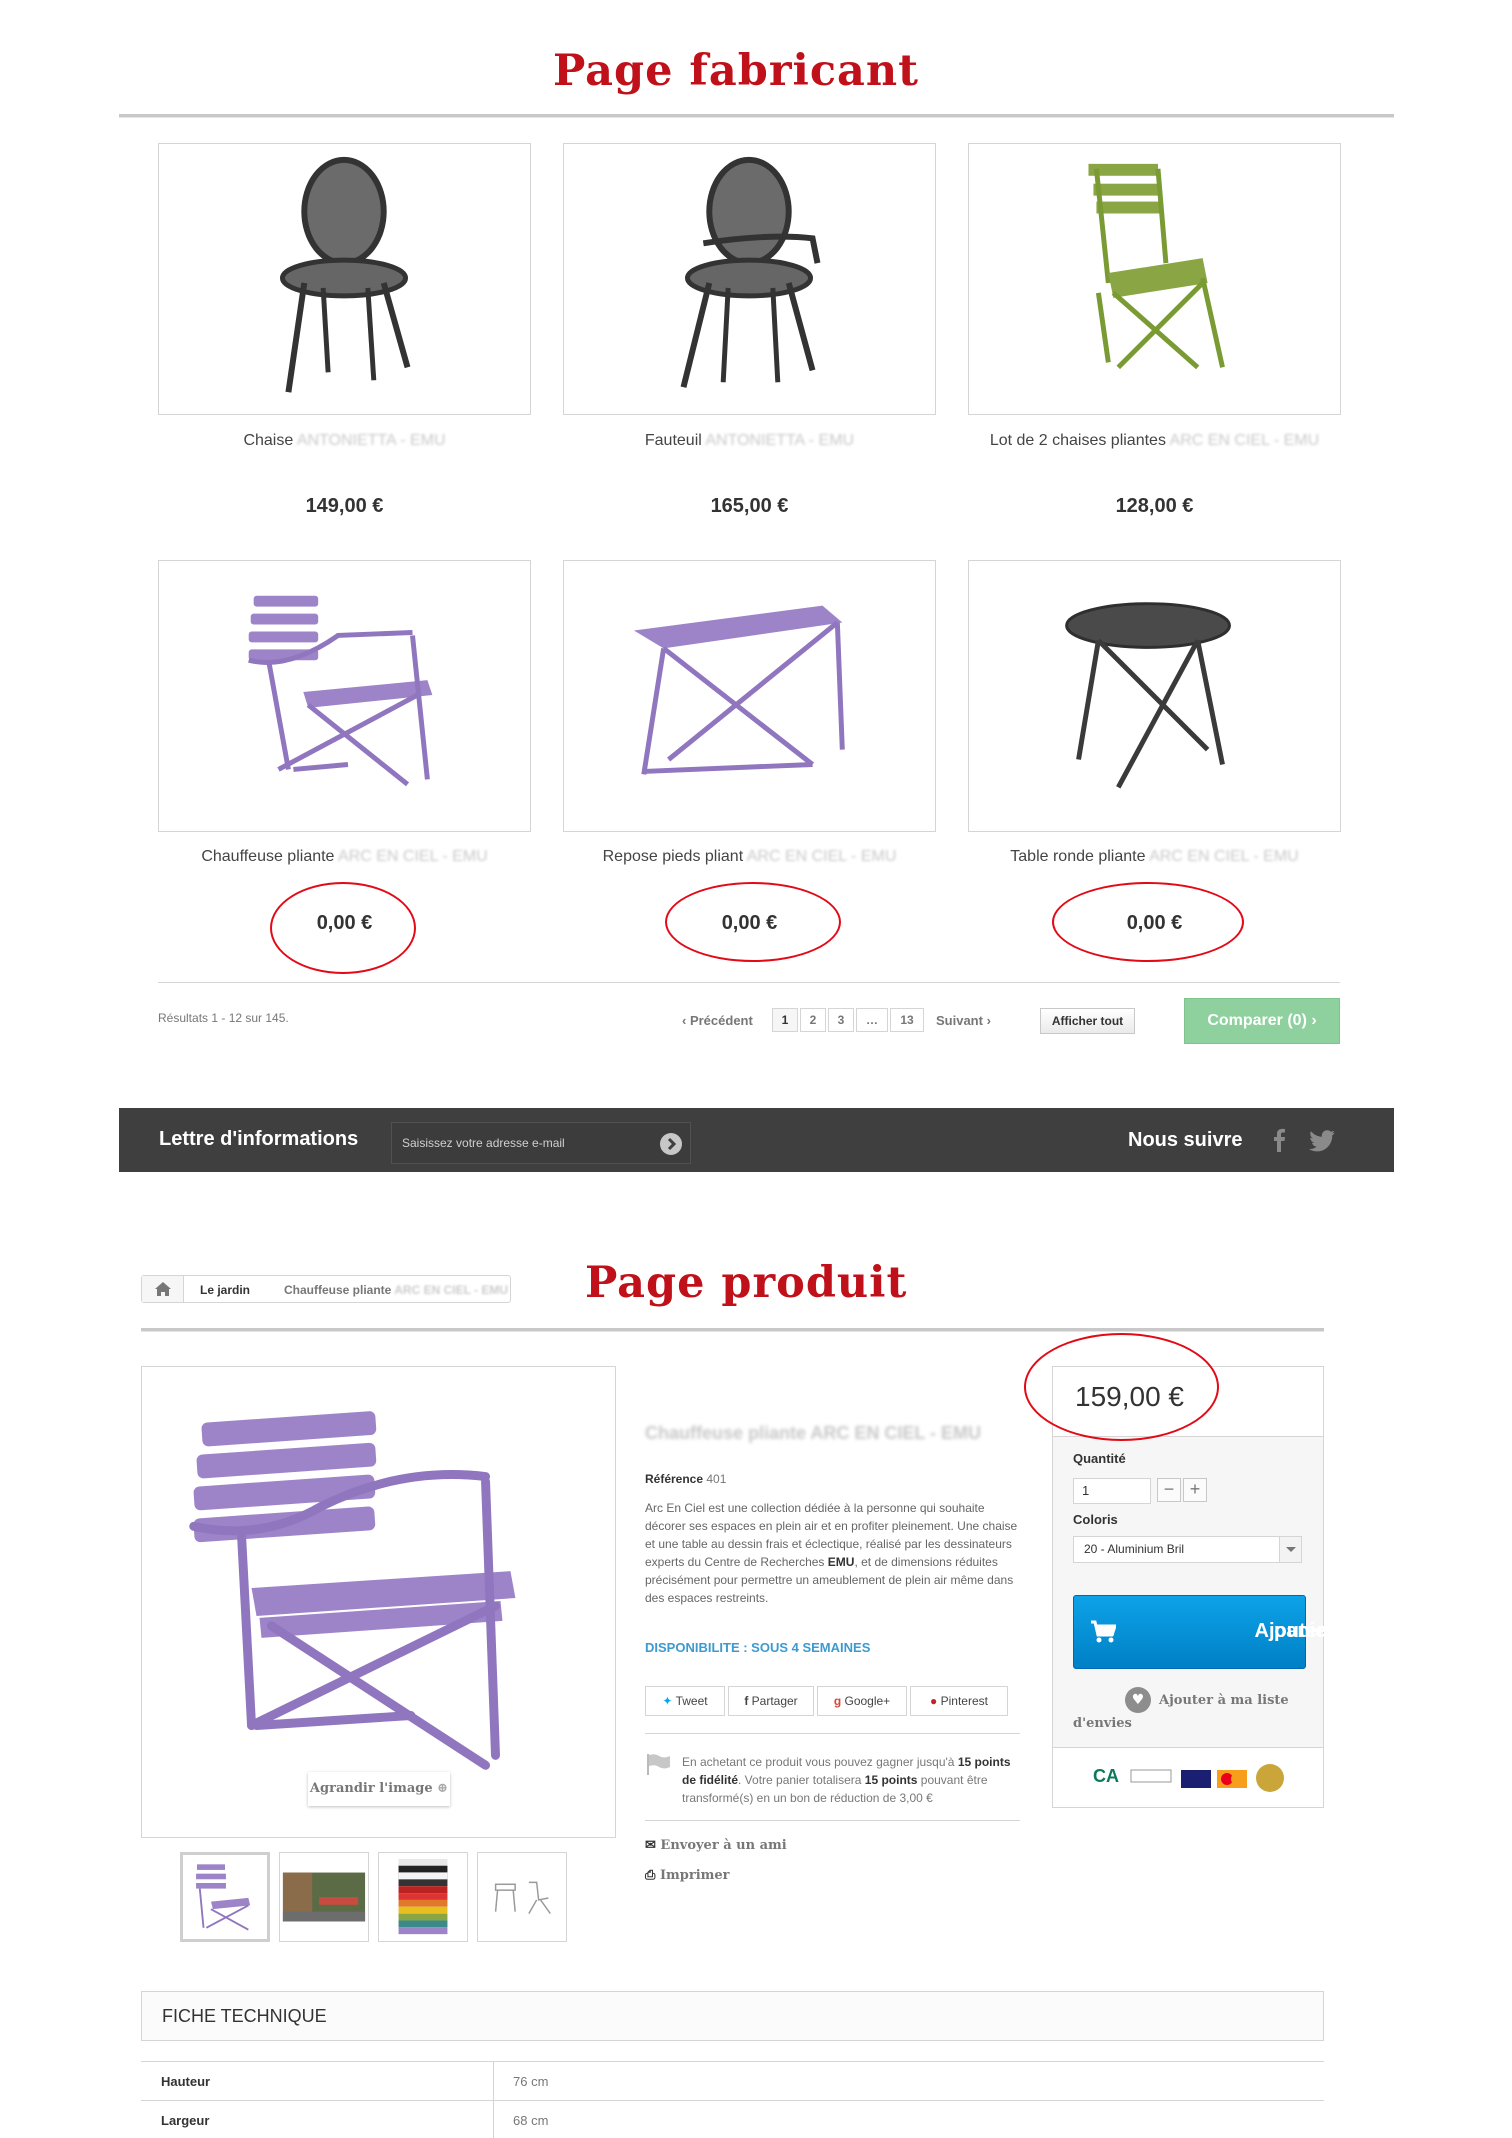 The height and width of the screenshot is (2138, 1512). I want to click on product-main-image, so click(378, 1602).